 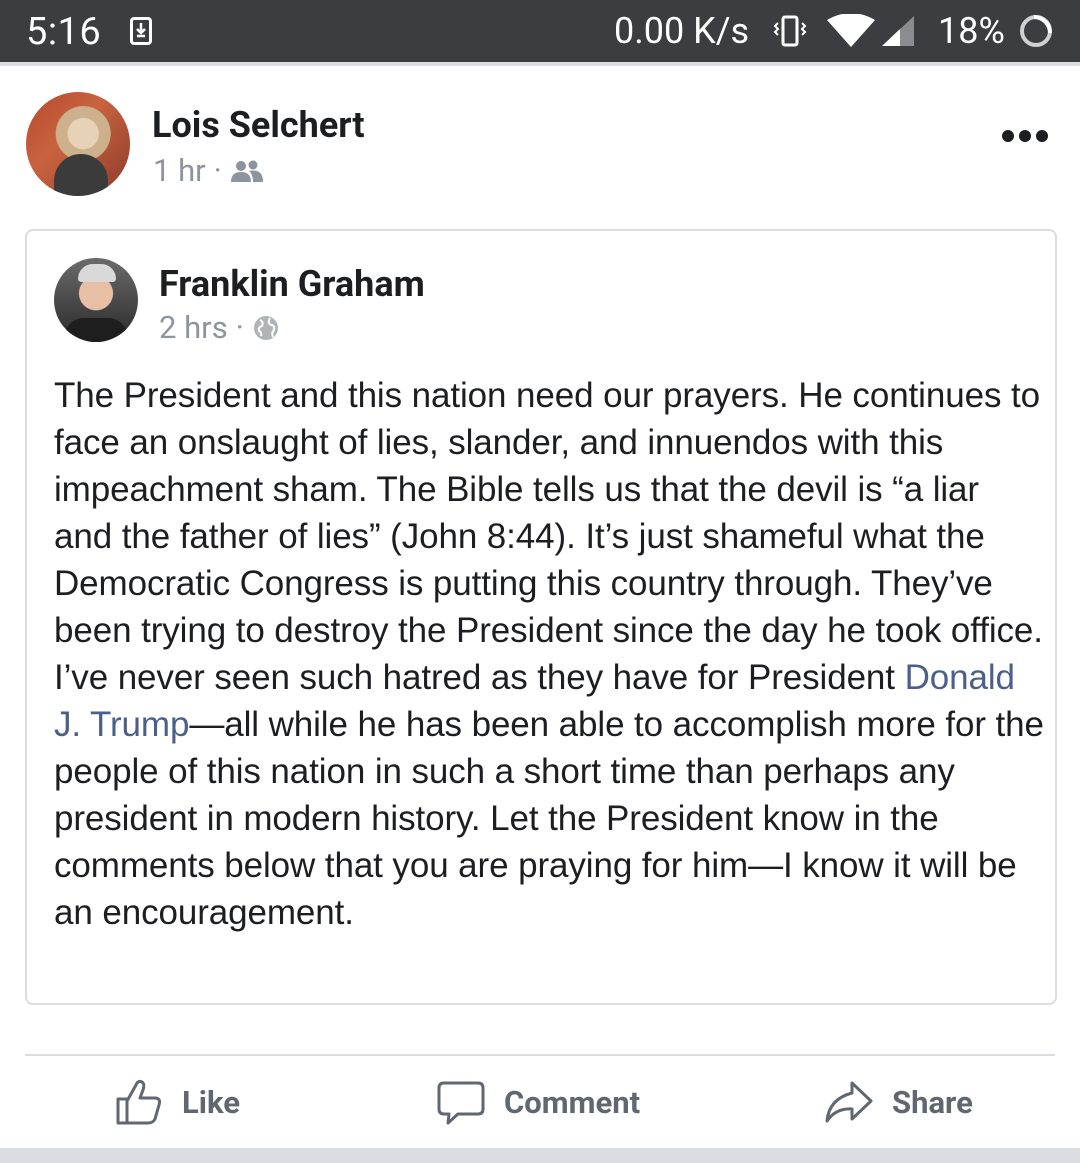 I want to click on status-bar: 5:16 0.00 K/s 18%, so click(x=540, y=31).